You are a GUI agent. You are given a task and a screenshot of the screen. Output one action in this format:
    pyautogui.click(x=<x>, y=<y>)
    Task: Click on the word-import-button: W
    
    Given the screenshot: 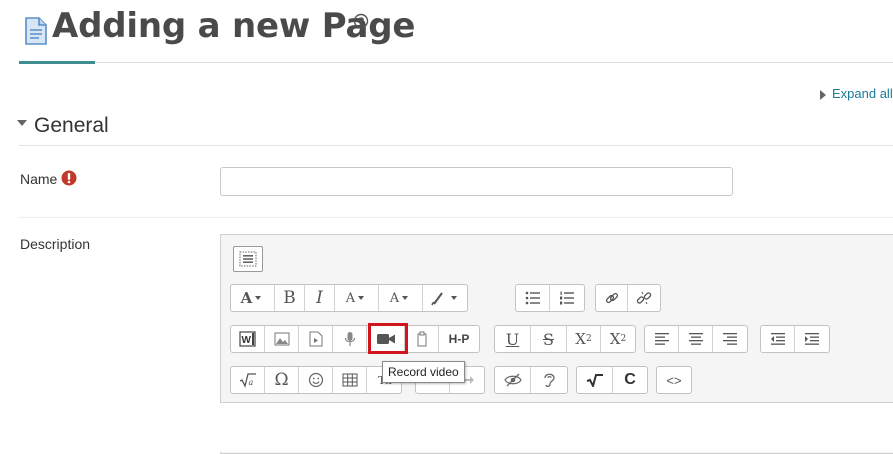 What is the action you would take?
    pyautogui.click(x=248, y=339)
    